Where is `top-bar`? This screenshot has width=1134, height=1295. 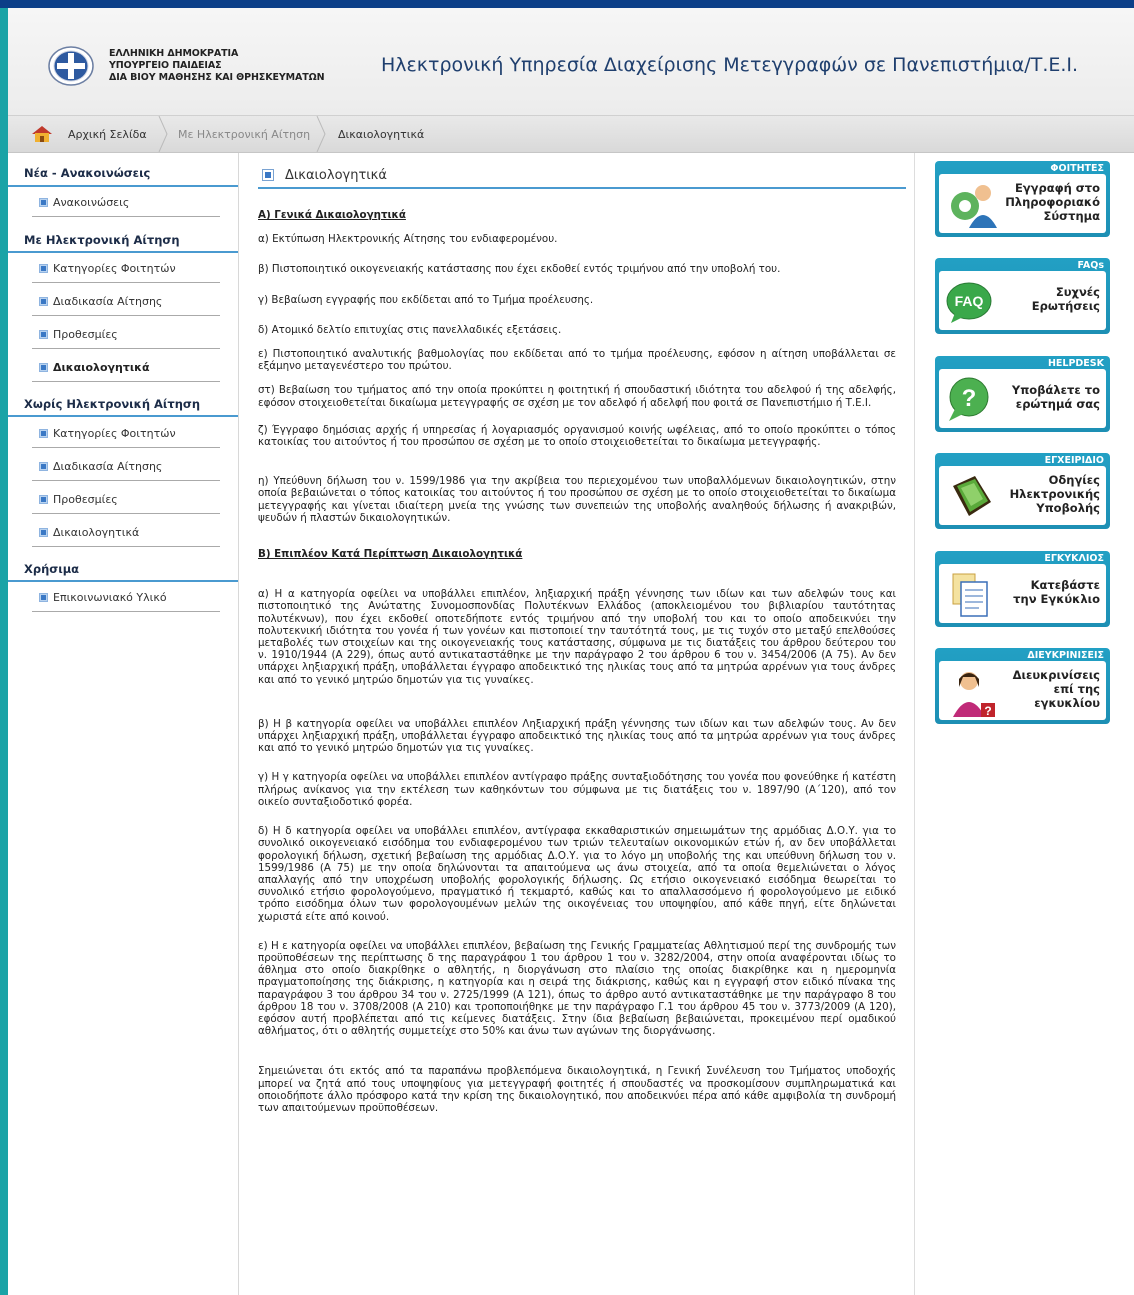 top-bar is located at coordinates (567, 4).